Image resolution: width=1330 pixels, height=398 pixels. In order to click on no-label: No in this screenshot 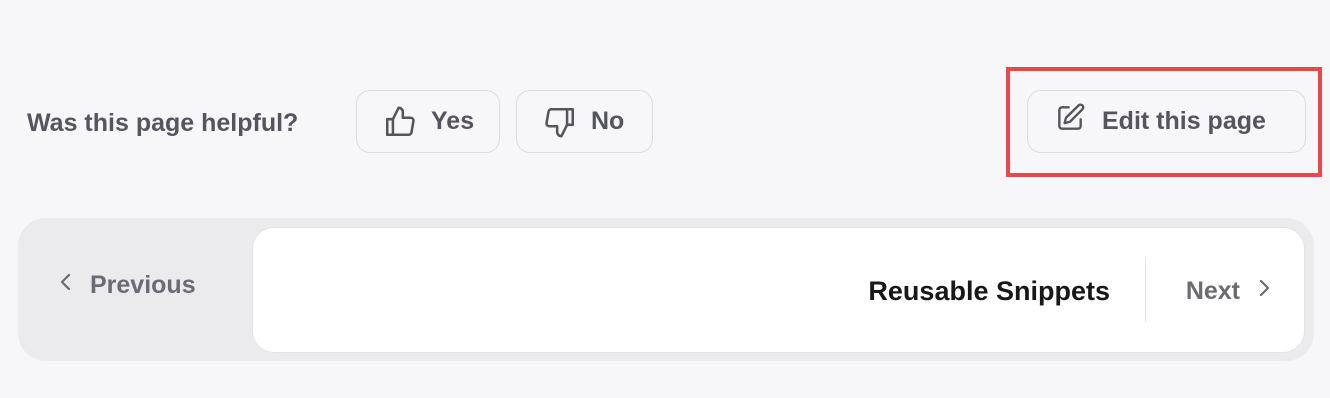, I will do `click(608, 121)`.